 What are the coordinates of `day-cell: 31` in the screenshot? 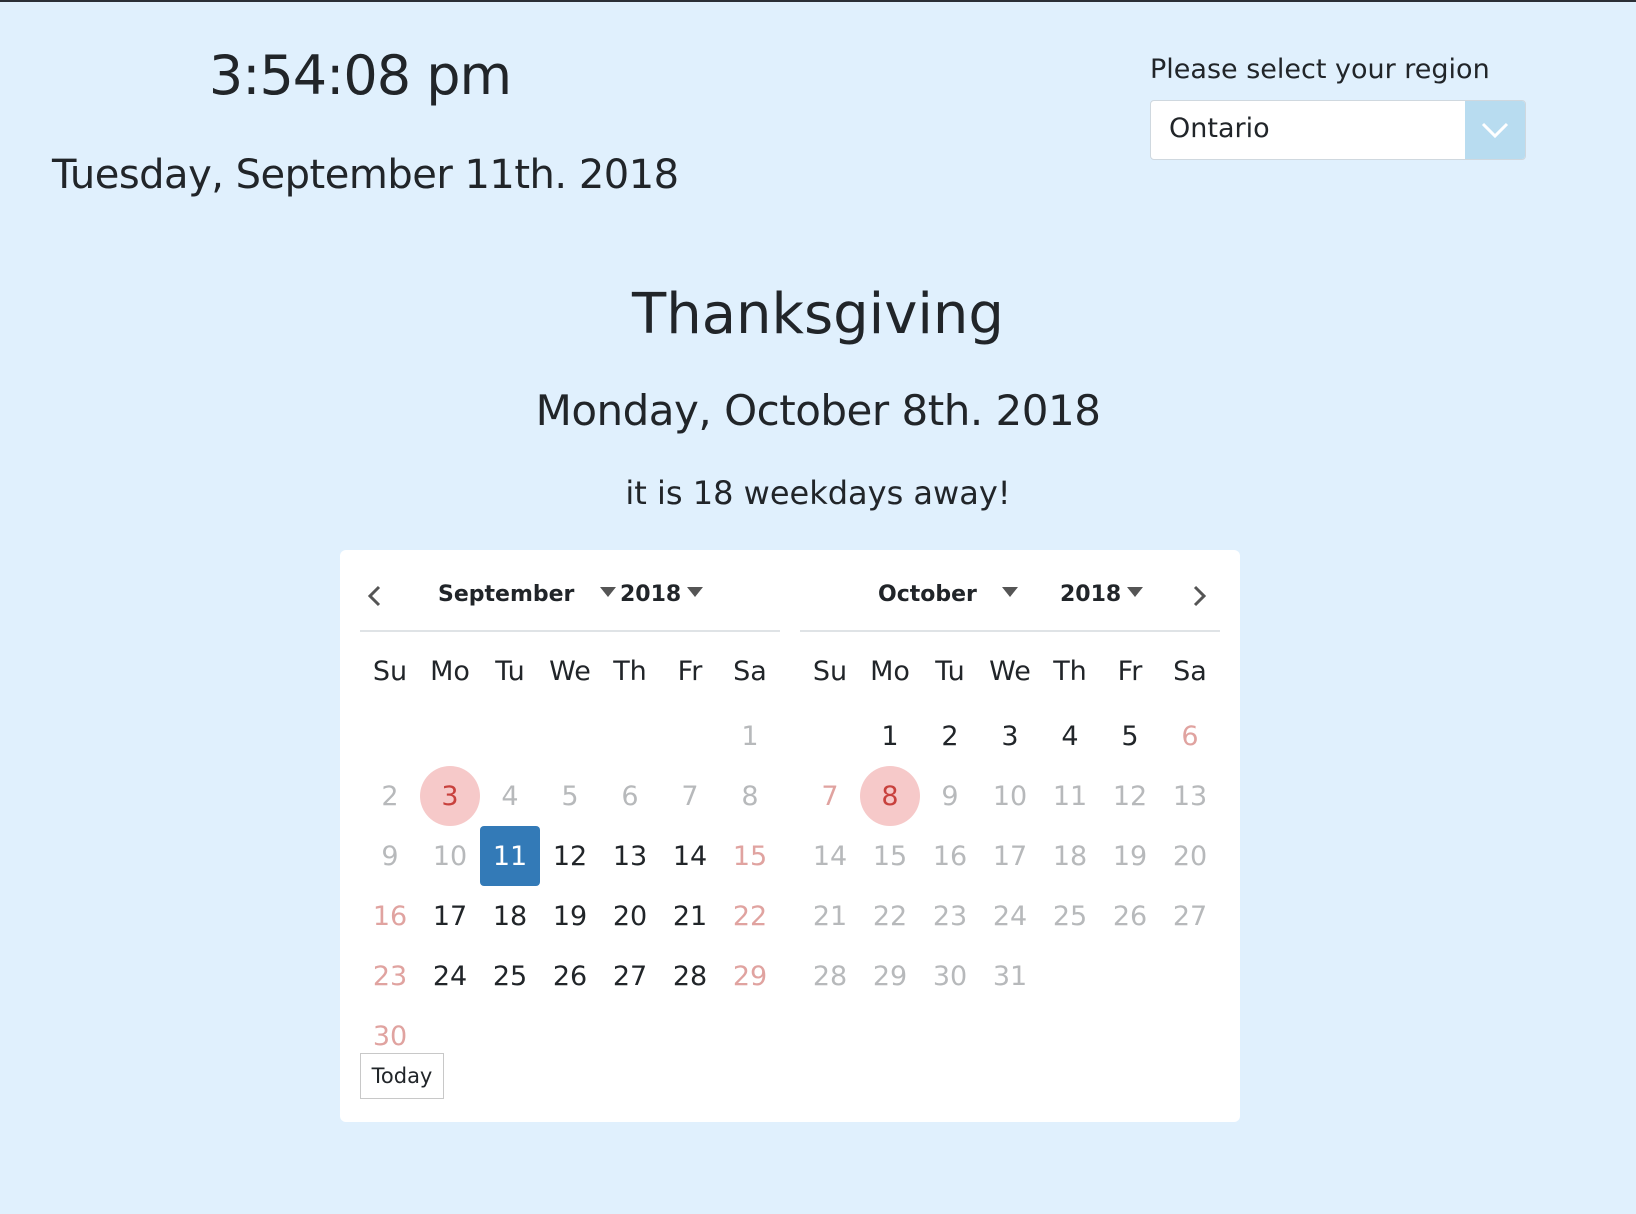 It's located at (1010, 976).